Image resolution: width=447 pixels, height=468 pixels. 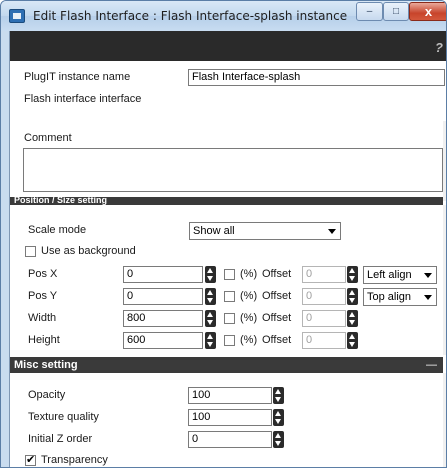 I want to click on pos-y-input: 0, so click(x=163, y=296).